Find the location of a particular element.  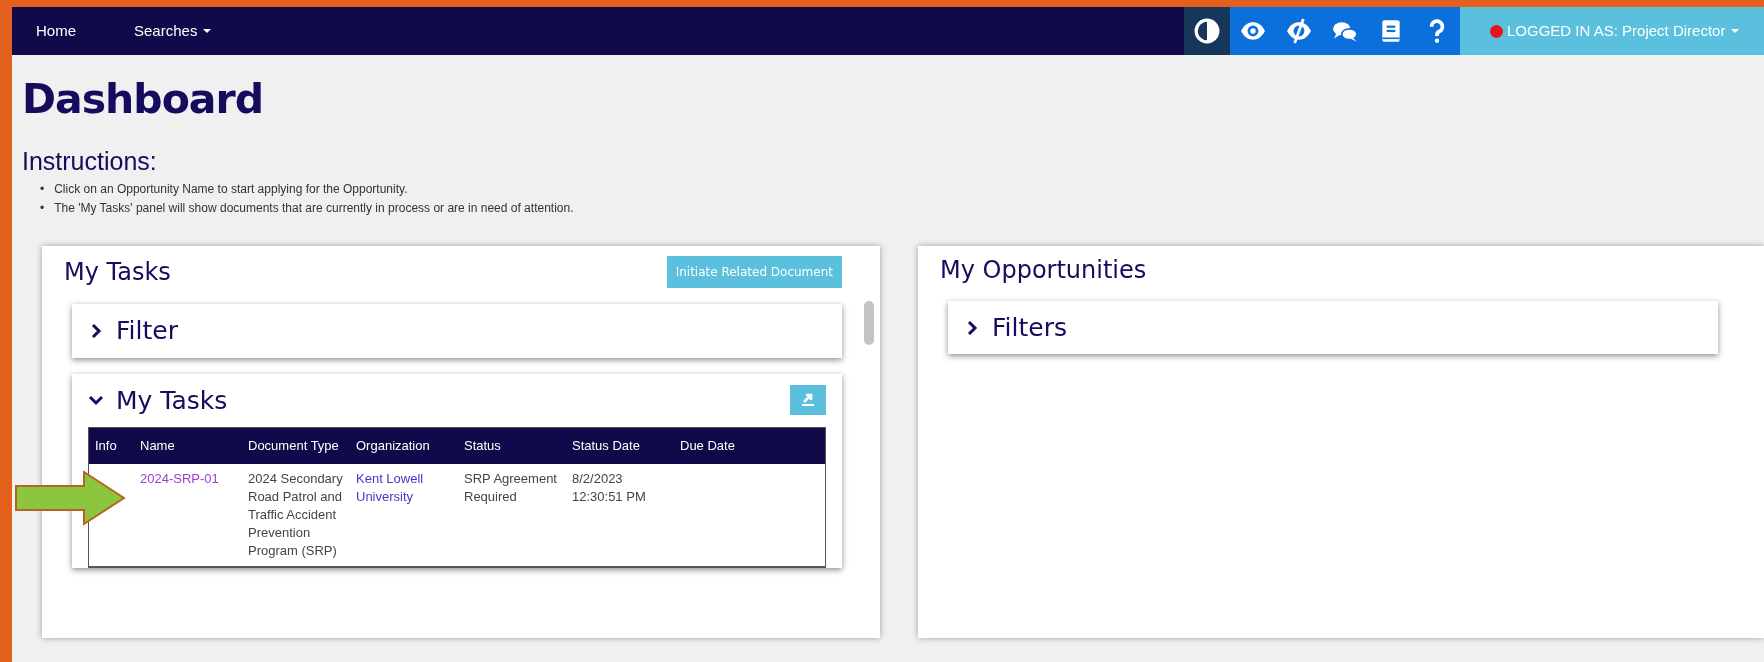

page-title: Dashboard is located at coordinates (143, 100).